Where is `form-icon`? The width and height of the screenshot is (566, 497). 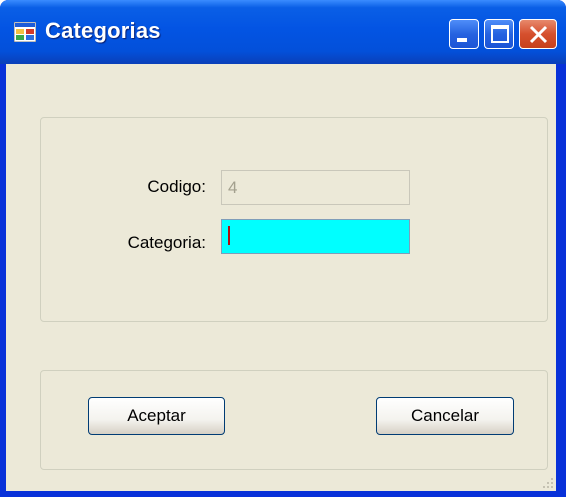 form-icon is located at coordinates (25, 32).